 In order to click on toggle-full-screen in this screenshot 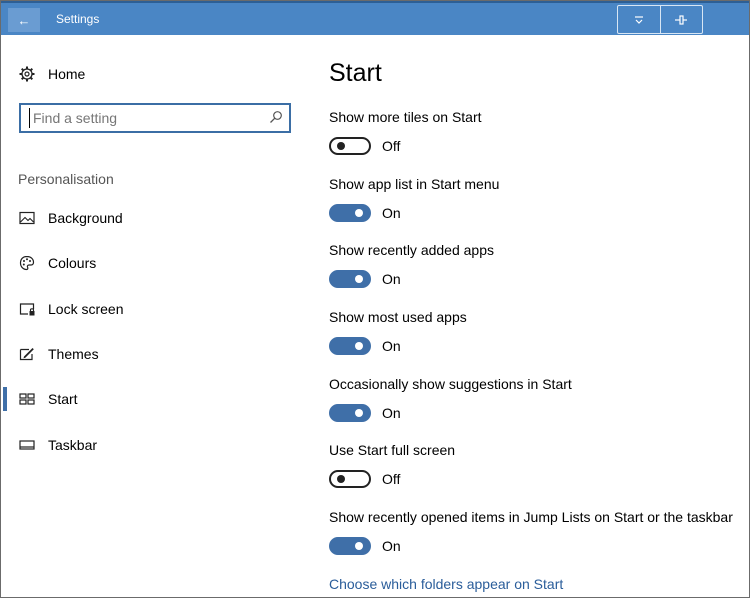, I will do `click(350, 479)`.